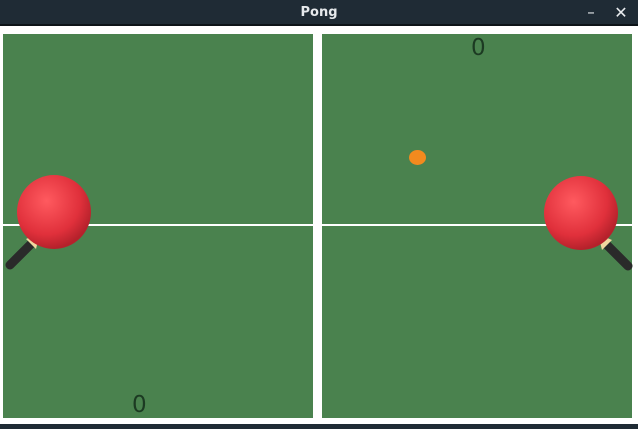  What do you see at coordinates (319, 426) in the screenshot?
I see `window-bottom-border` at bounding box center [319, 426].